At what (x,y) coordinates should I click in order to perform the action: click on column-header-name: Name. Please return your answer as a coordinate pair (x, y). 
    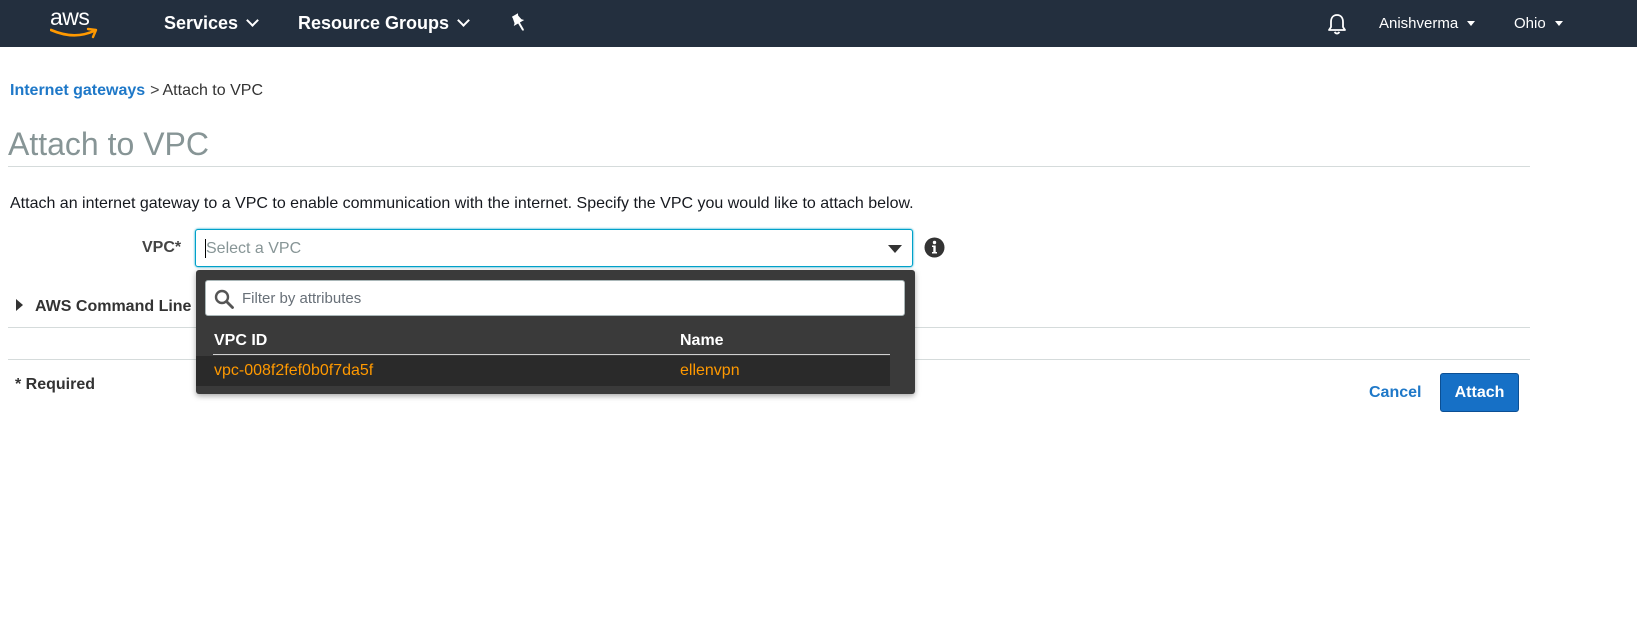
    Looking at the image, I should click on (702, 340).